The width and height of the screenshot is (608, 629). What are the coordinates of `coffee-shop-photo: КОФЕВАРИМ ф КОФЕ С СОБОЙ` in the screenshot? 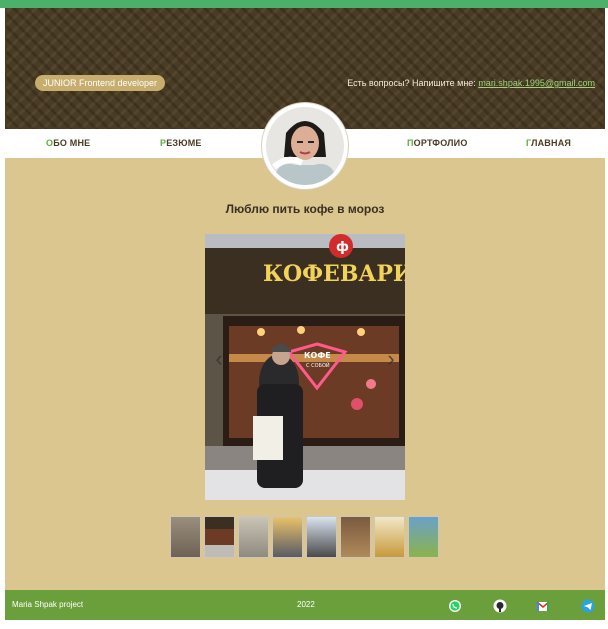 It's located at (305, 367).